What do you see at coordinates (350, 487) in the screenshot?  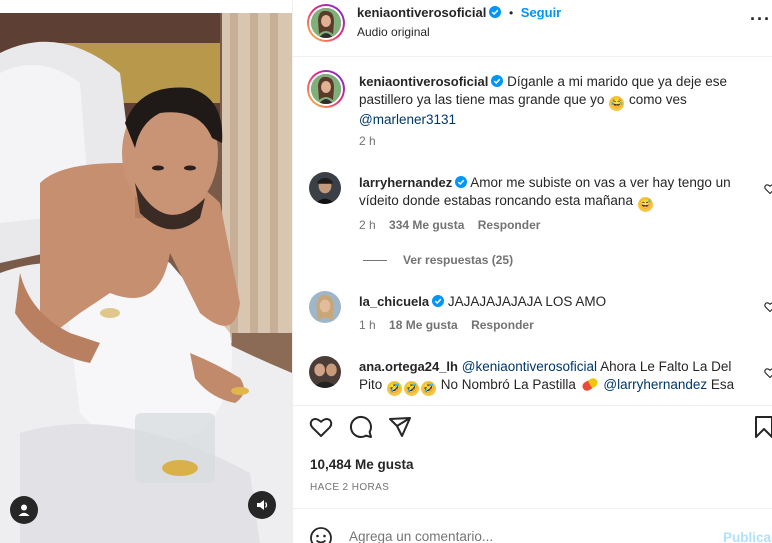 I see `post-time-ago: HACE 2 HORAS` at bounding box center [350, 487].